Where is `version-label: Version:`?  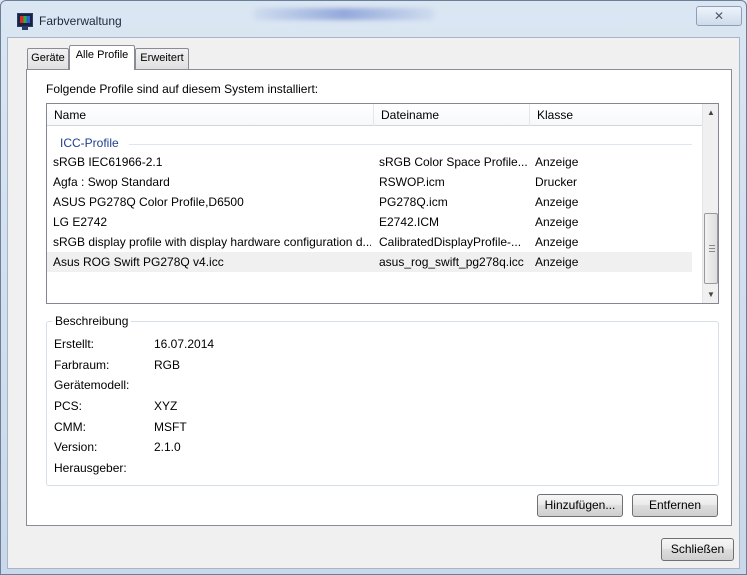
version-label: Version: is located at coordinates (76, 447).